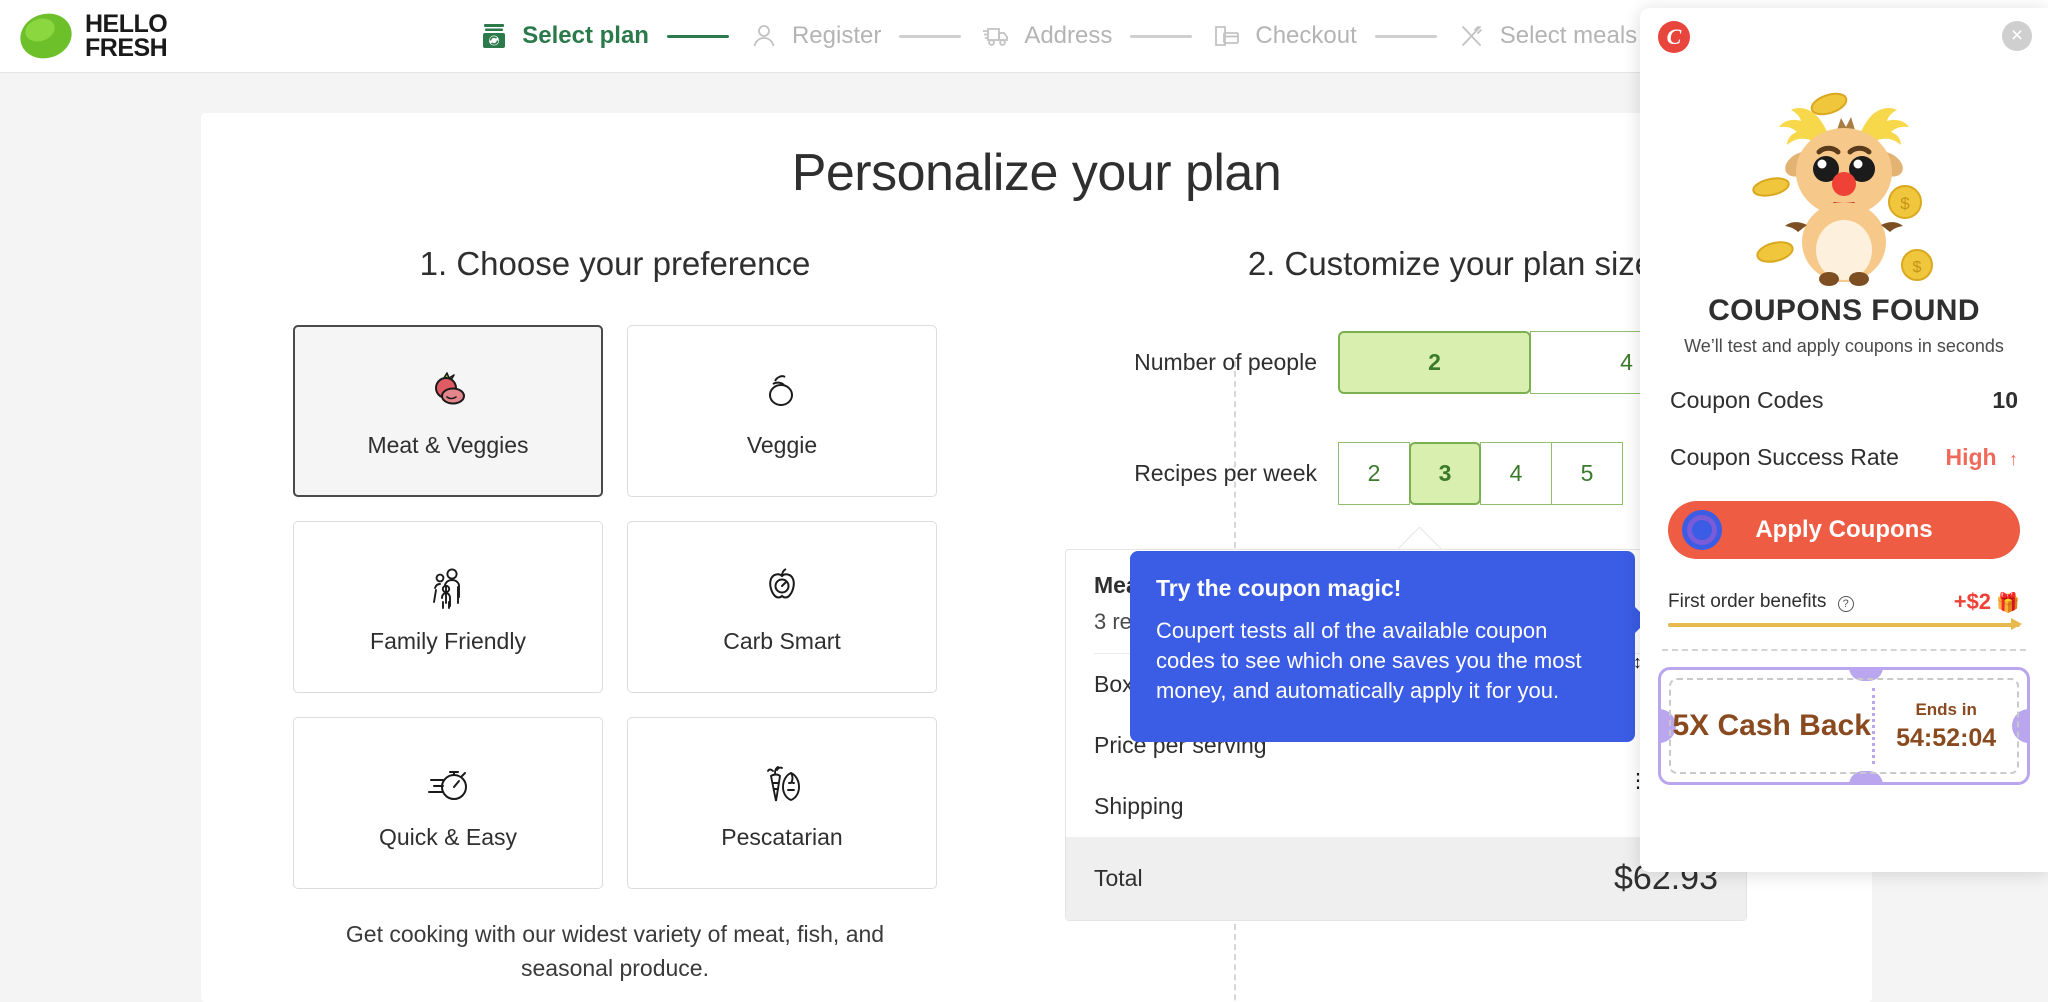  What do you see at coordinates (1946, 737) in the screenshot?
I see `cashback-time: 54:52:04` at bounding box center [1946, 737].